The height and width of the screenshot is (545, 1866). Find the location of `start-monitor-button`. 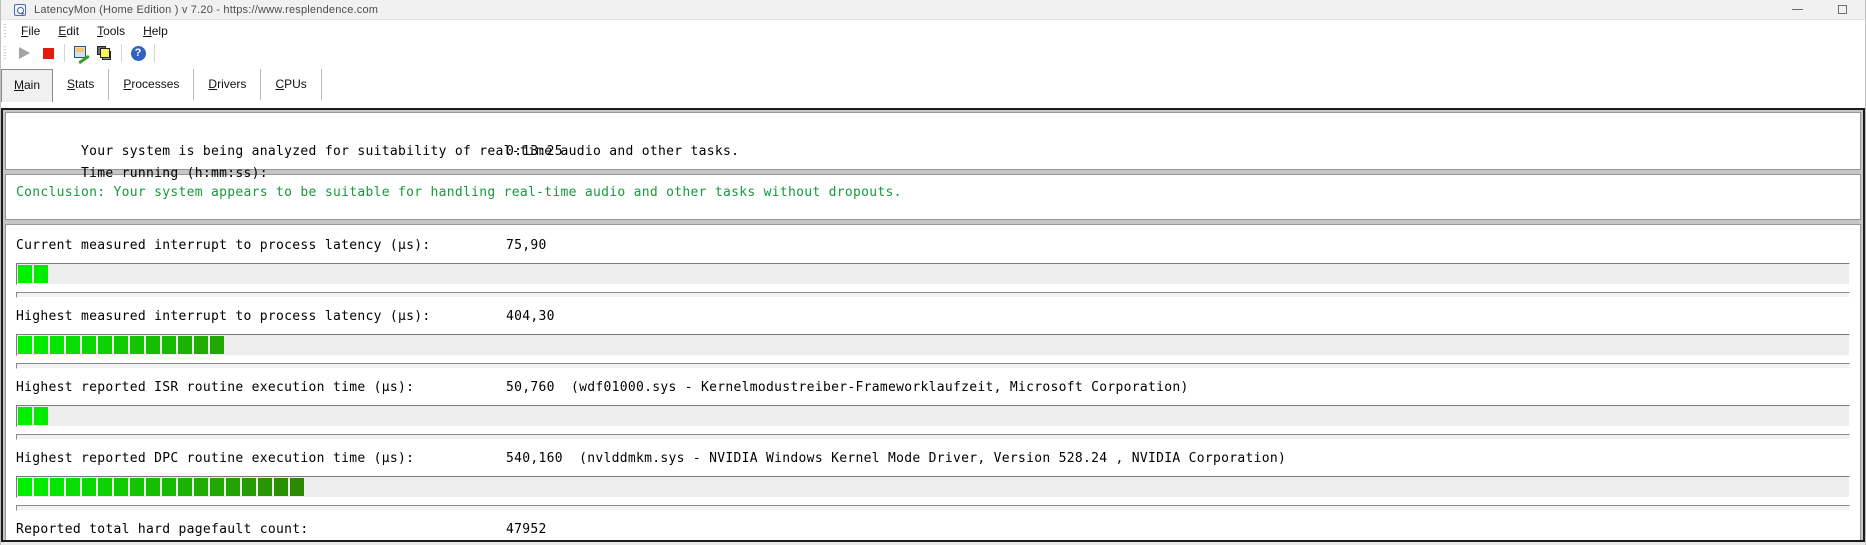

start-monitor-button is located at coordinates (24, 53).